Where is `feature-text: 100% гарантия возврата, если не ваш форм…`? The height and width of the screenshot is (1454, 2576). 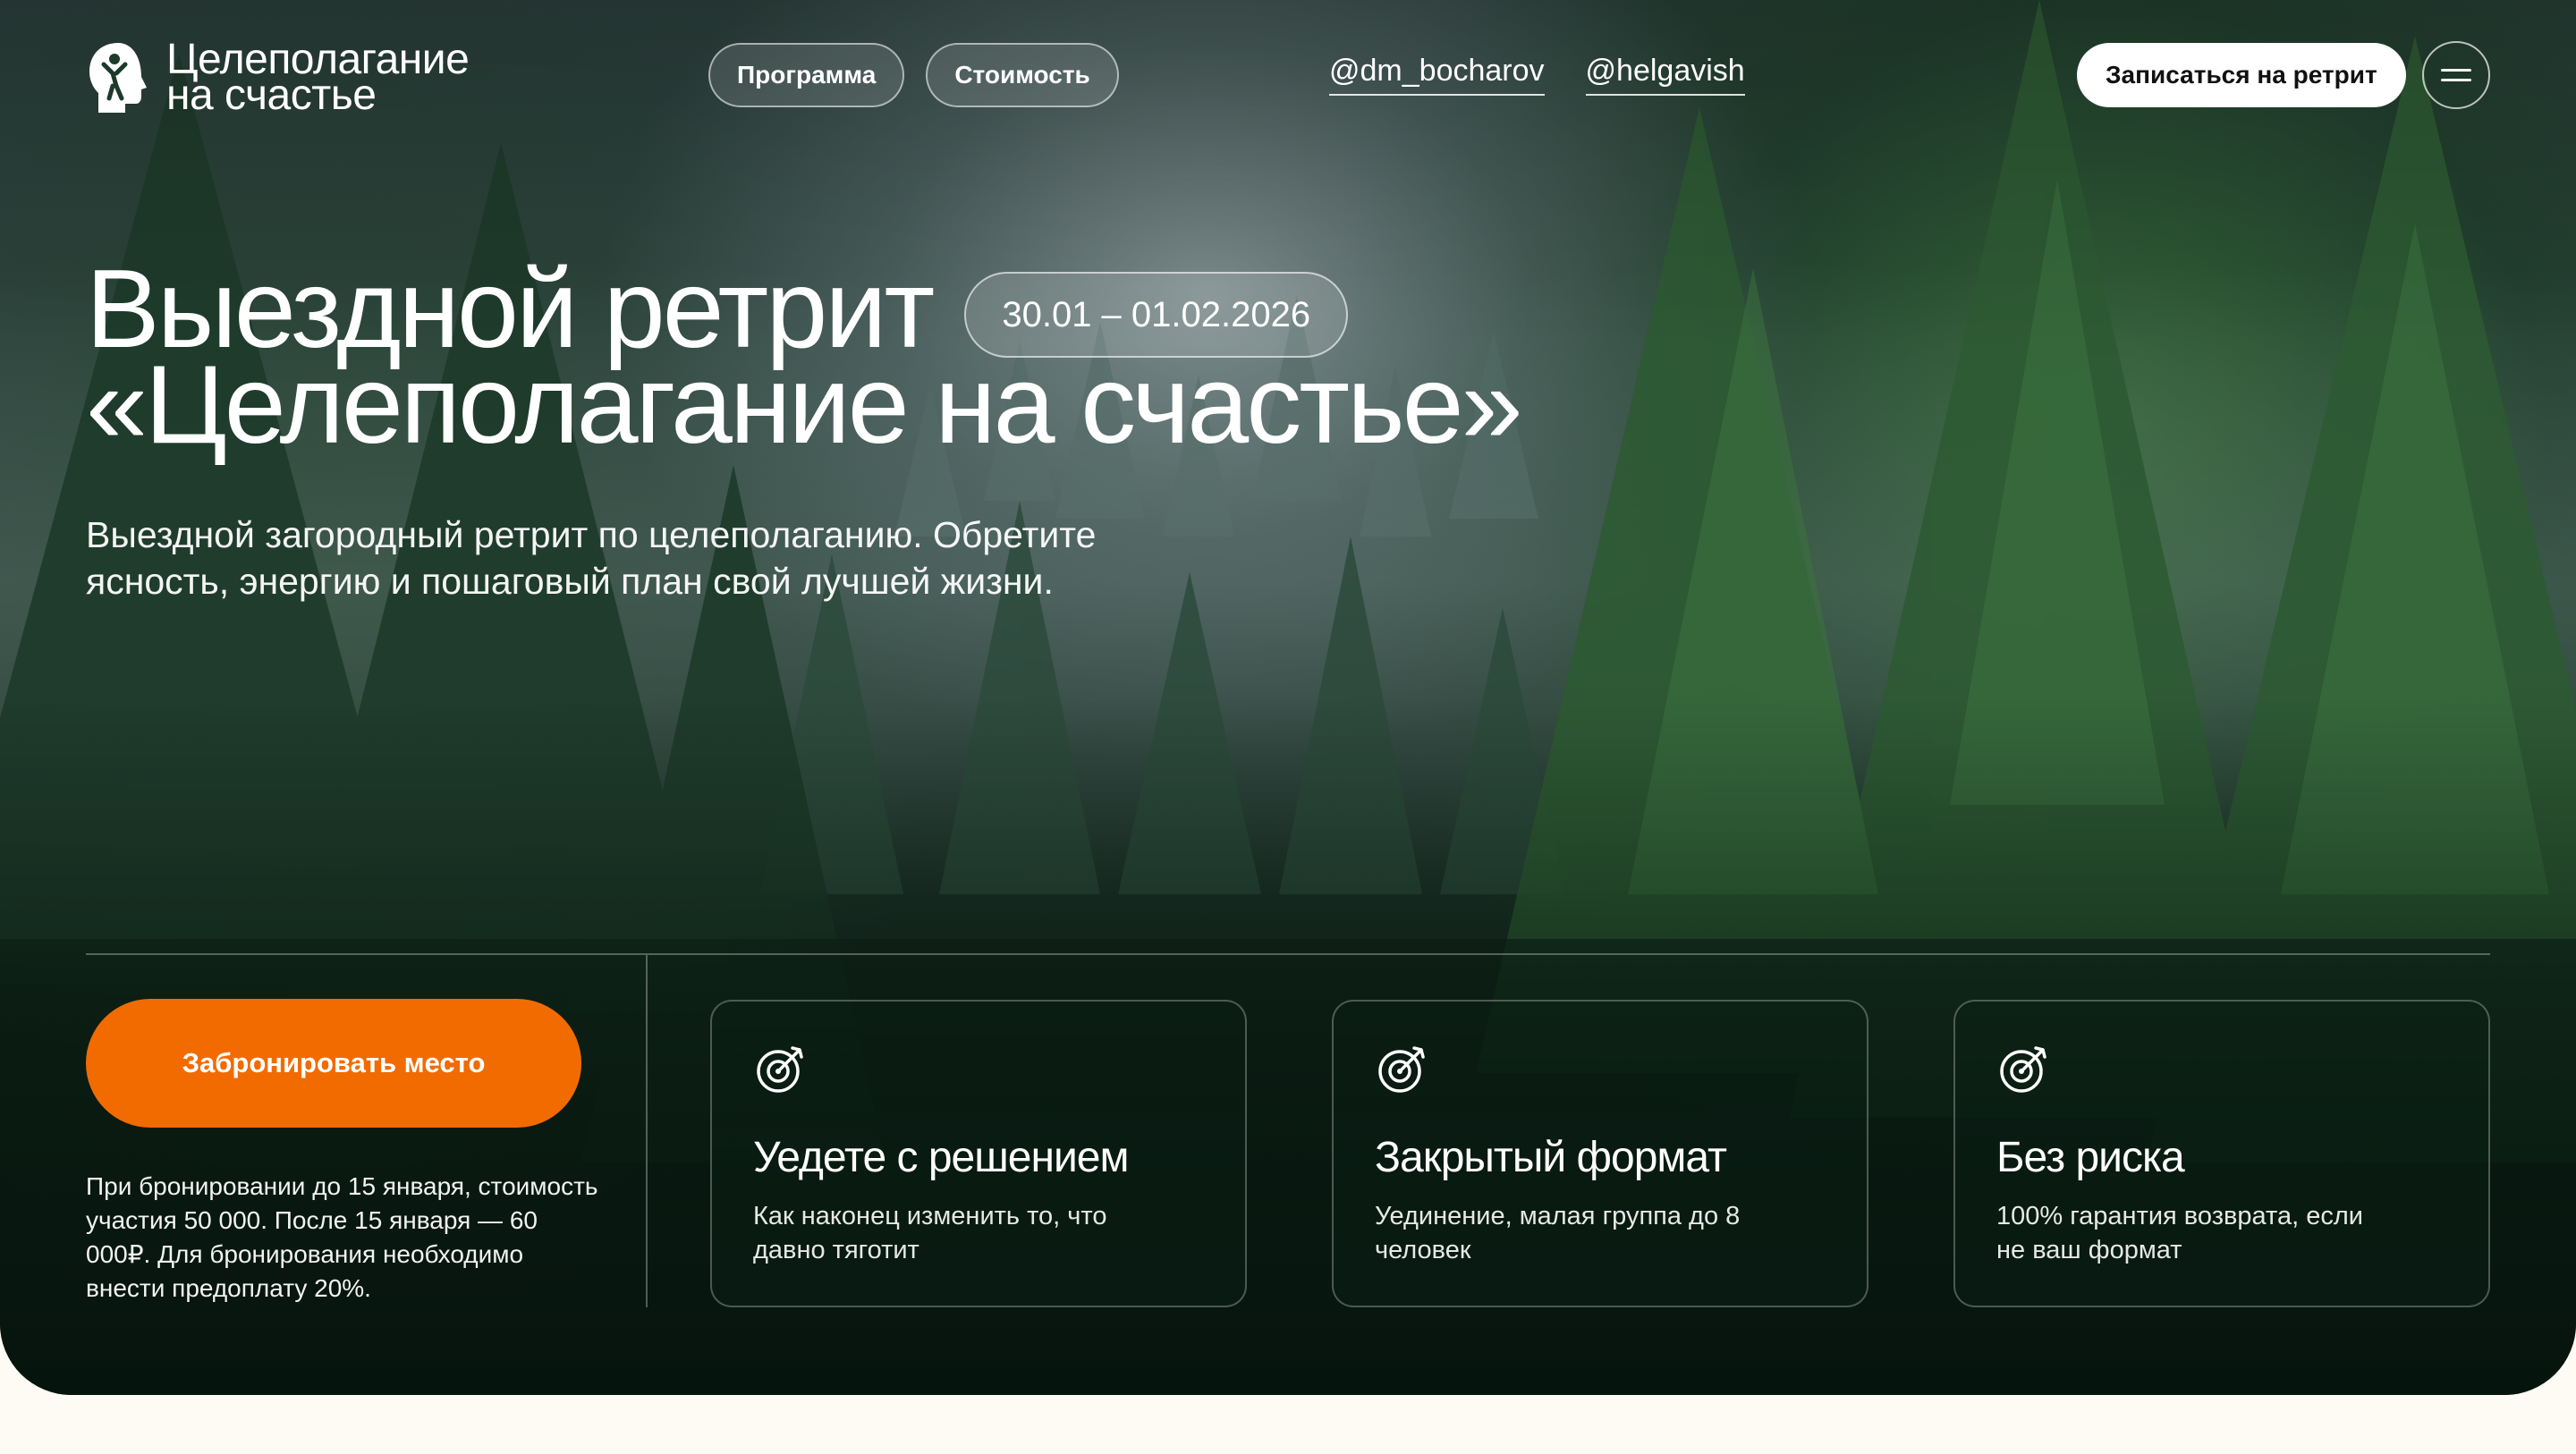 feature-text: 100% гарантия возврата, если не ваш форм… is located at coordinates (2179, 1233).